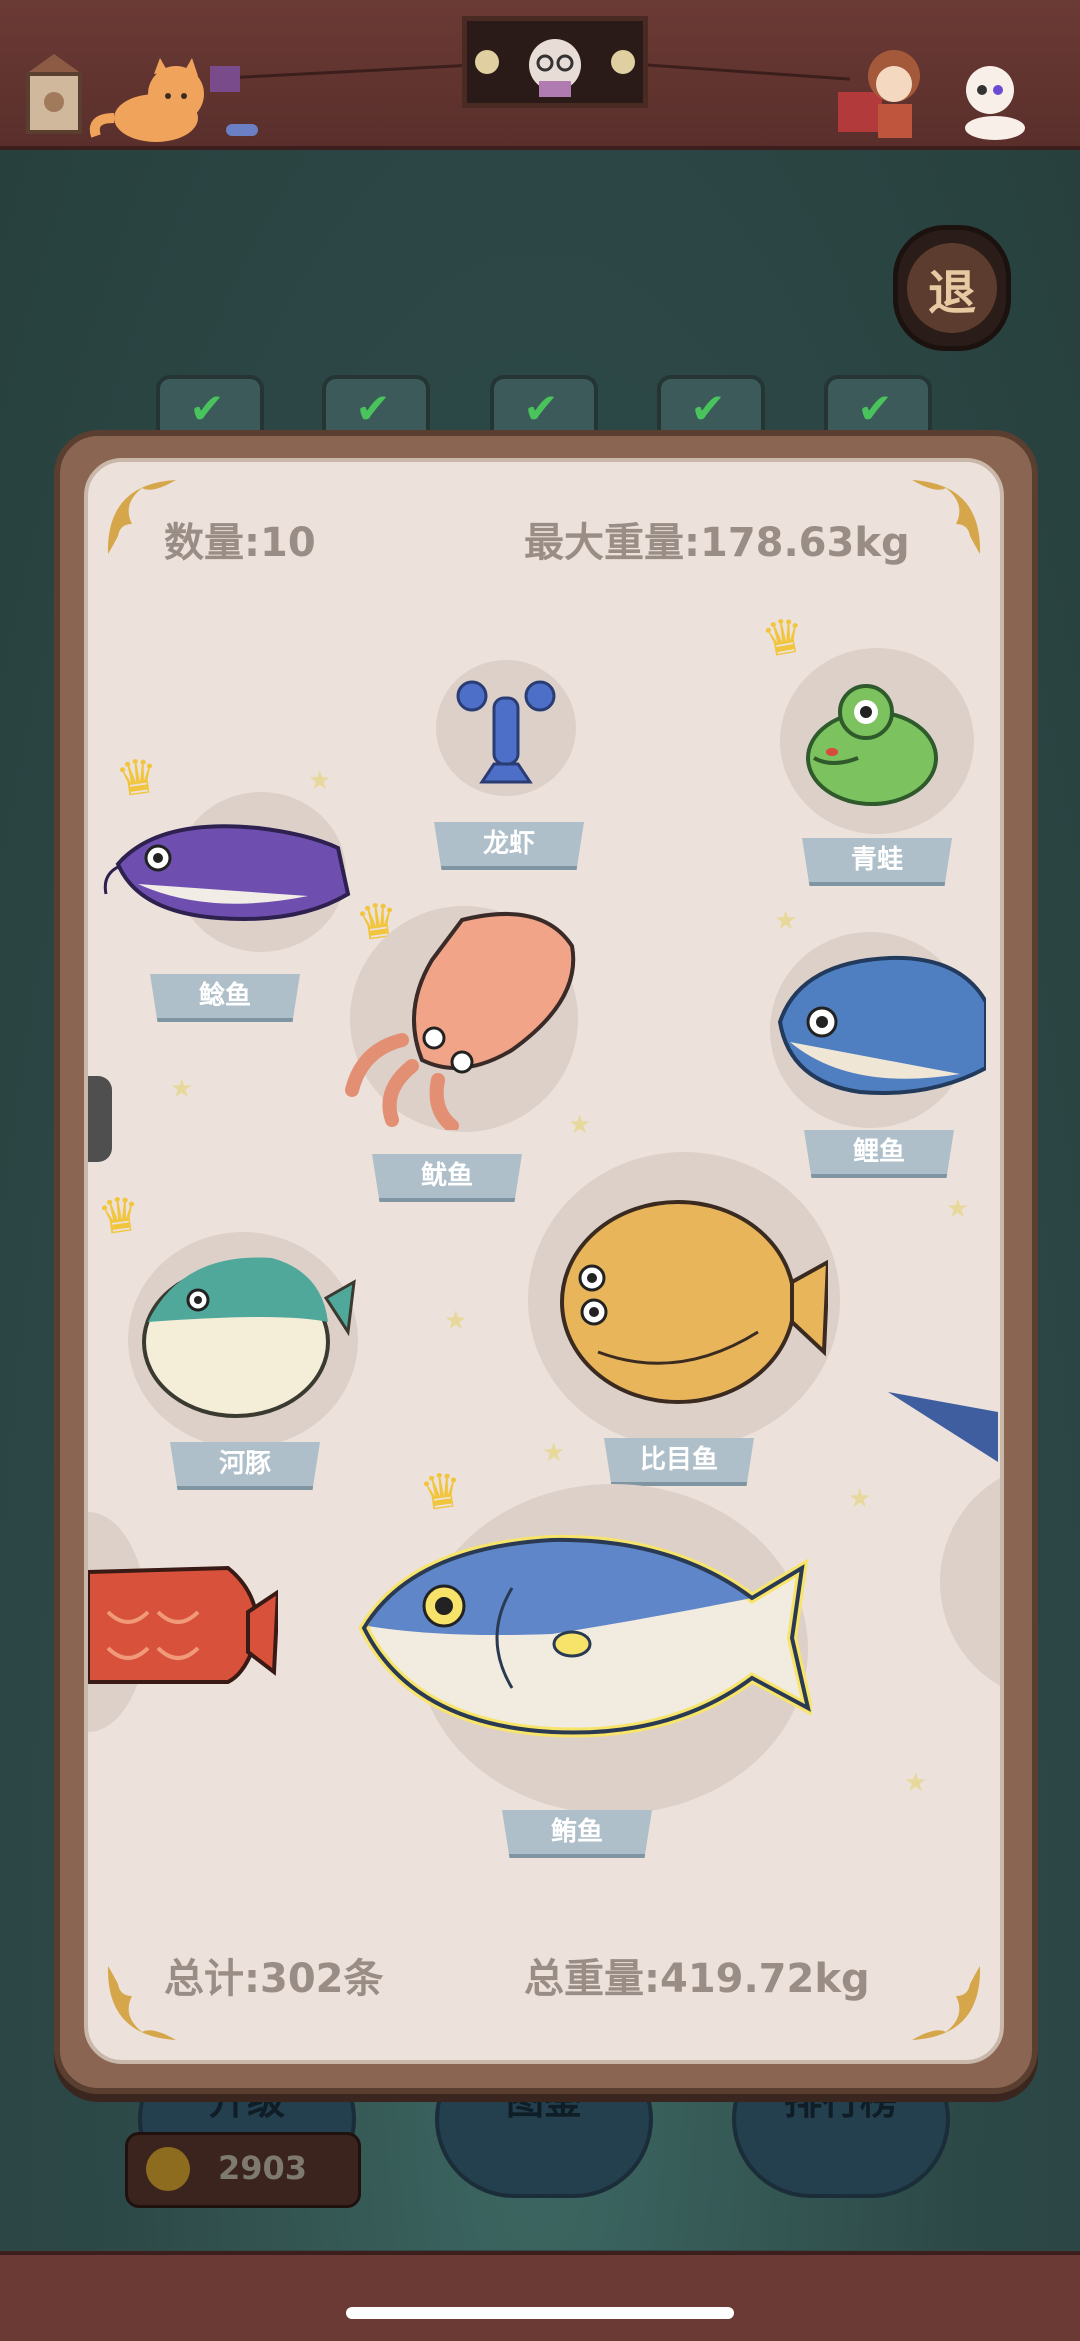 The width and height of the screenshot is (1080, 2341). Describe the element at coordinates (274, 1979) in the screenshot. I see `total-count-stat: 总计:302条` at that location.